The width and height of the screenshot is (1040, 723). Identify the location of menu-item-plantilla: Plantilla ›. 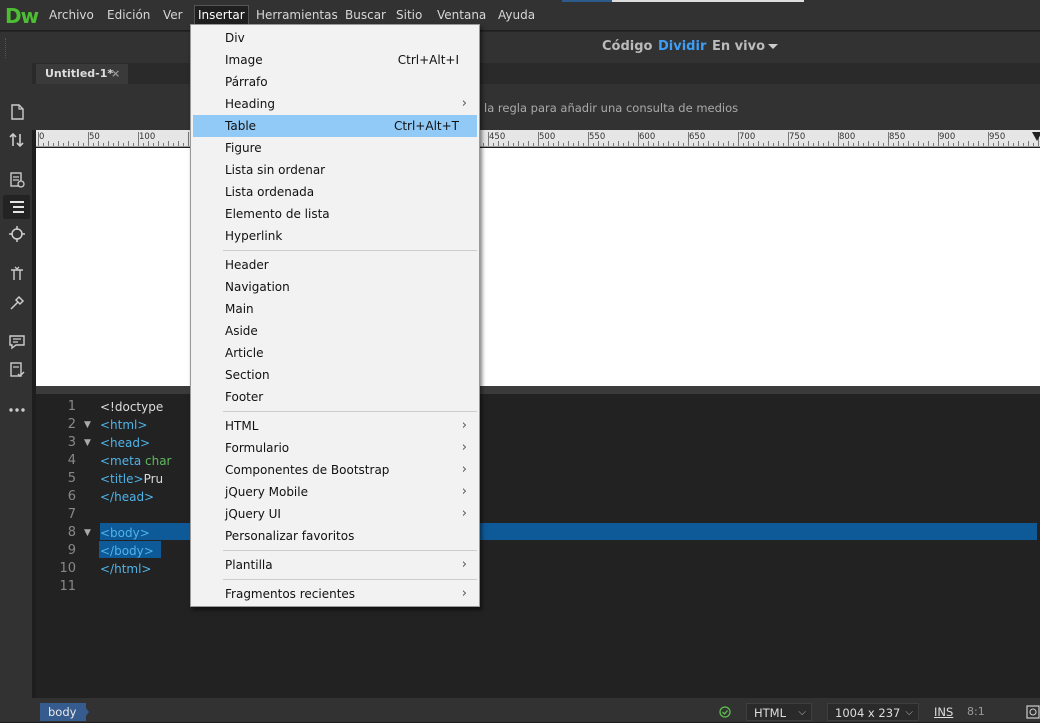
(335, 565).